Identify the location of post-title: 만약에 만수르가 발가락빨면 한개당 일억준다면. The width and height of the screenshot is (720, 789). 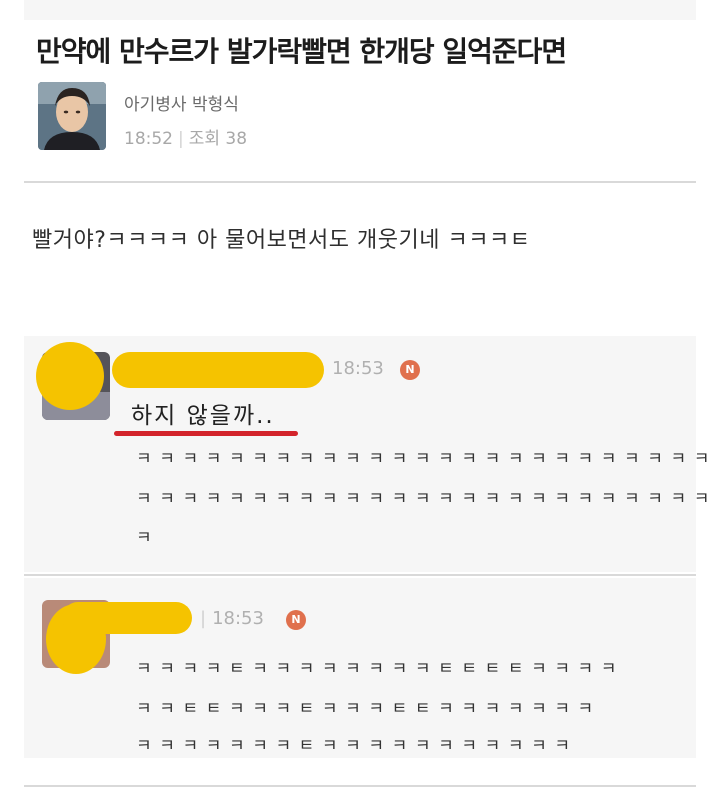
(301, 51).